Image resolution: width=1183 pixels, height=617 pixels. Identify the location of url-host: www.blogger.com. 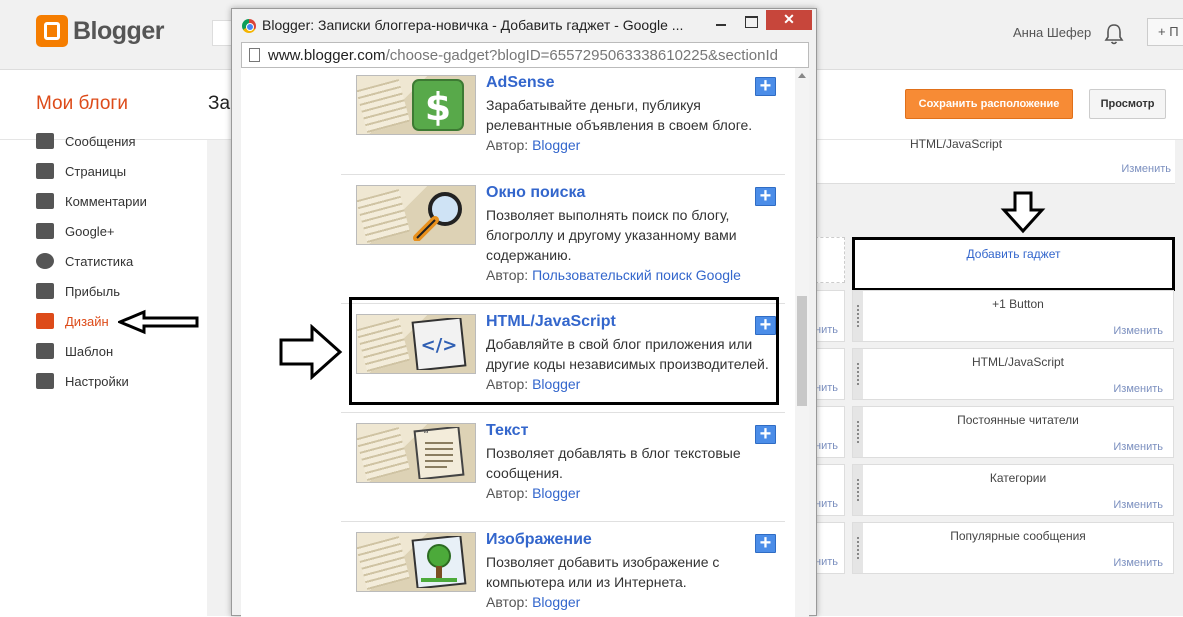
(327, 55).